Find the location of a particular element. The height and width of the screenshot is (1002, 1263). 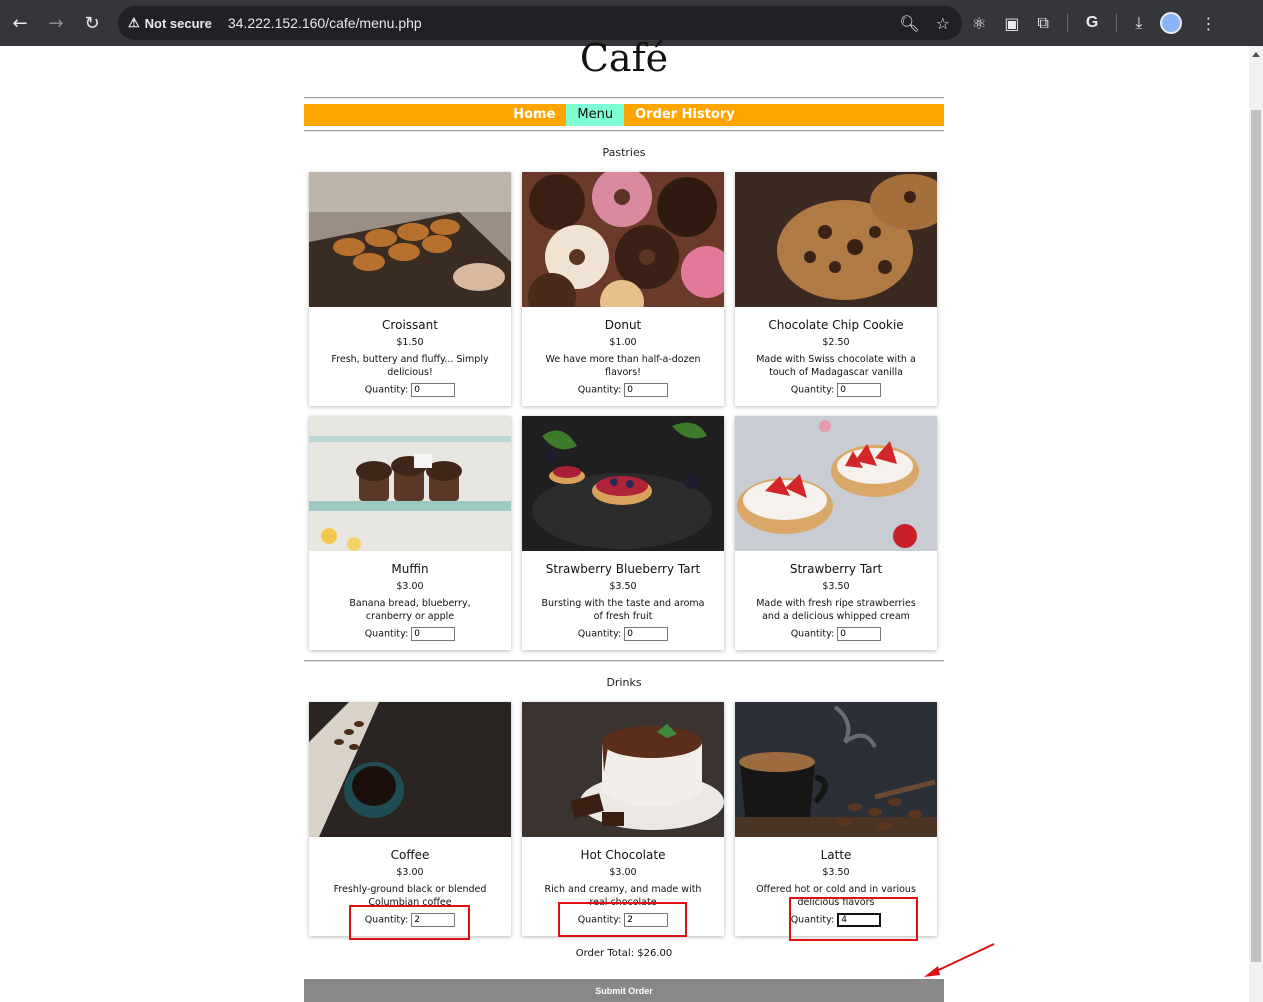

menu-kebab-icon: ⋮ is located at coordinates (1208, 23).